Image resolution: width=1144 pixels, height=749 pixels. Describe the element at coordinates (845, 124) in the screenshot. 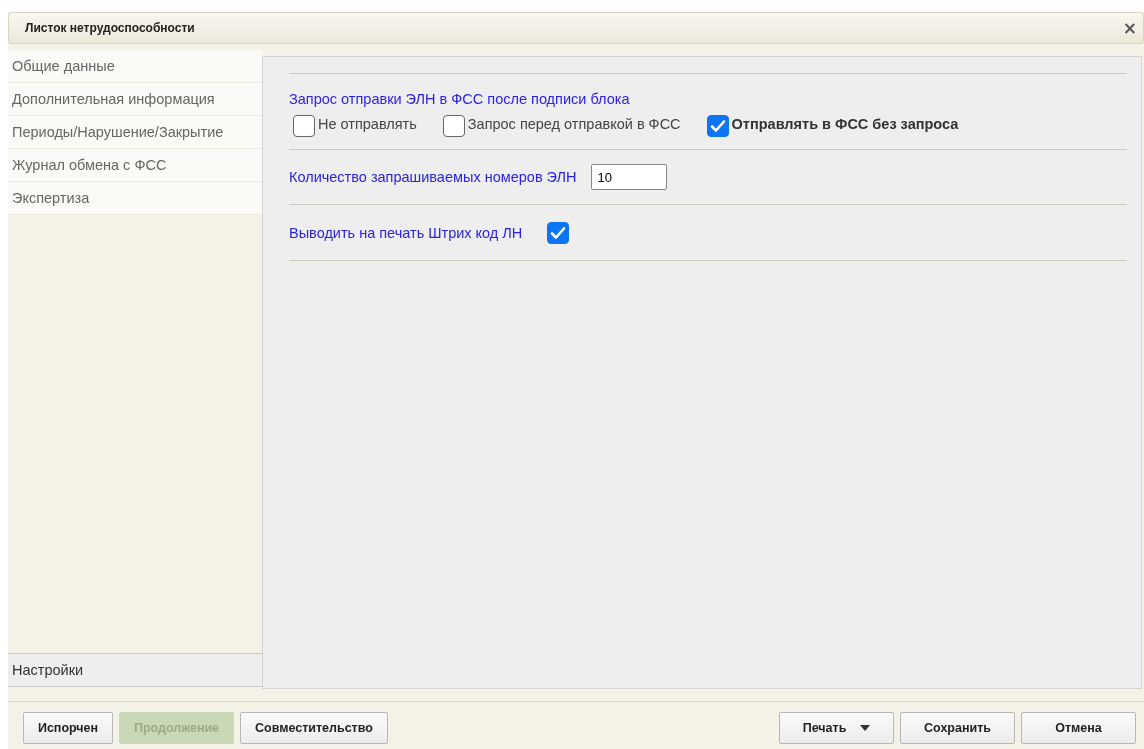

I see `option-label: Отправлять в ФСС без запроса` at that location.